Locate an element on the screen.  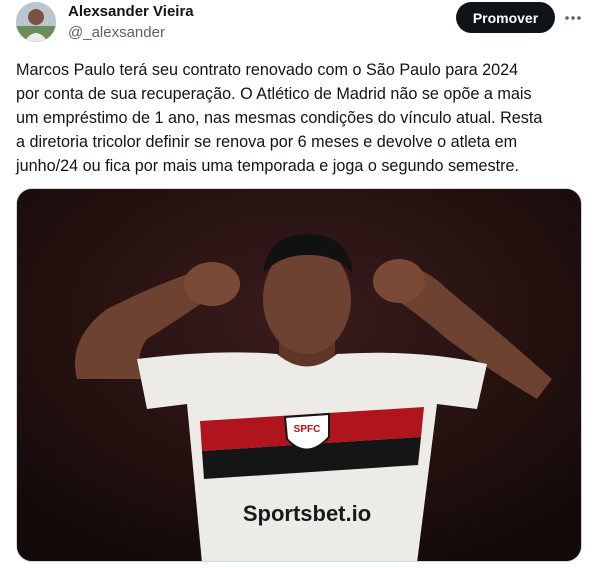
sponsor-text: Sportsbet.io is located at coordinates (307, 513).